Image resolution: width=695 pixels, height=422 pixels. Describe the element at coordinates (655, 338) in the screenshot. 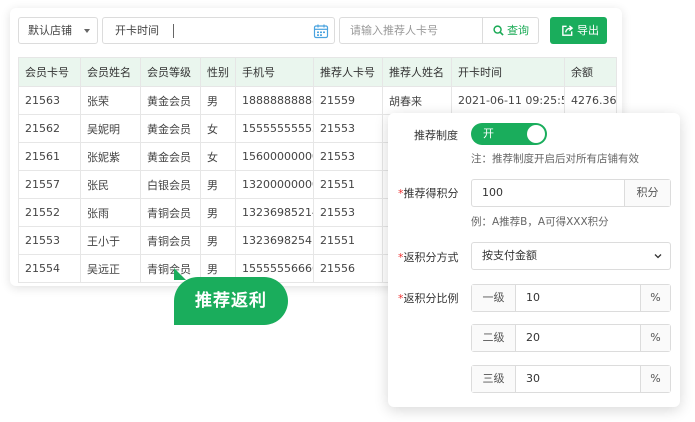

I see `level-2-unit: %` at that location.